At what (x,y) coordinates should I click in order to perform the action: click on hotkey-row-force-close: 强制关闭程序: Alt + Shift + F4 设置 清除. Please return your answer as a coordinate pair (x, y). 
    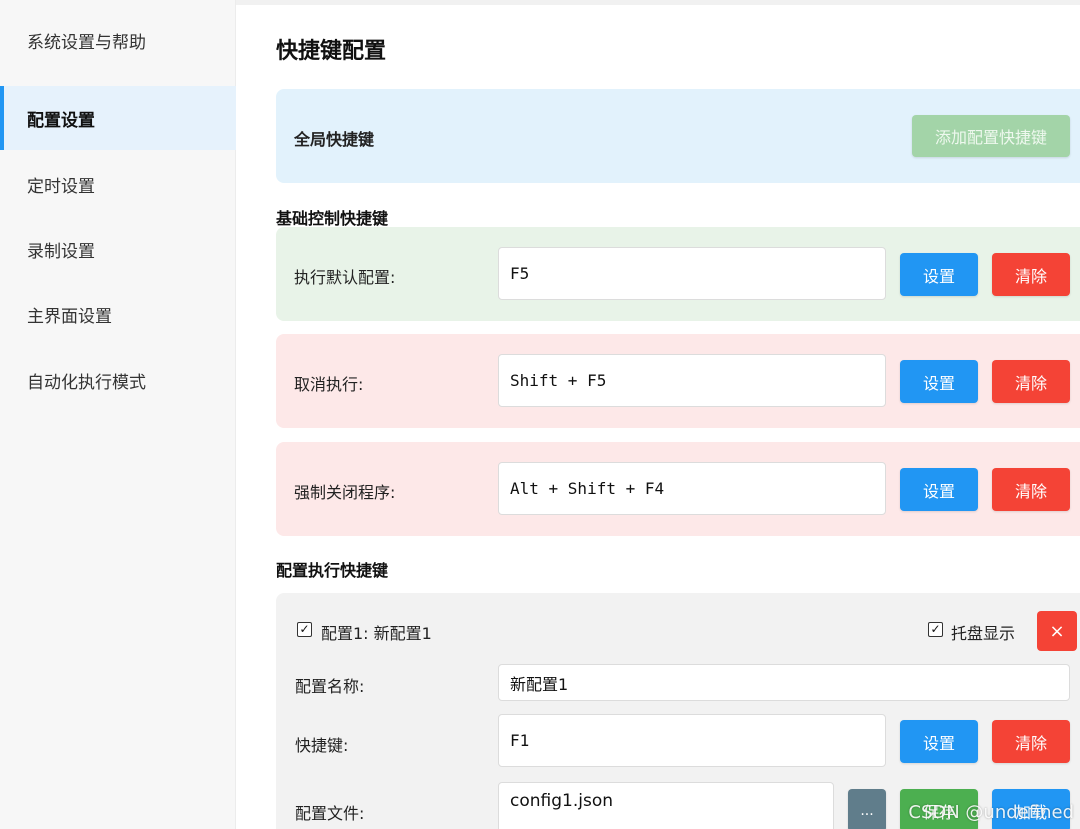
    Looking at the image, I should click on (678, 489).